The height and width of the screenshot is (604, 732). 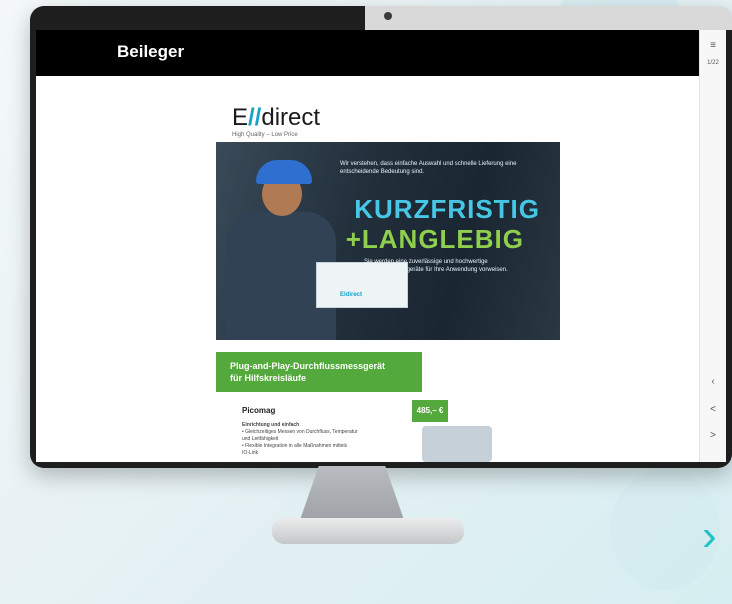 I want to click on app-header: Beileger, so click(x=368, y=53).